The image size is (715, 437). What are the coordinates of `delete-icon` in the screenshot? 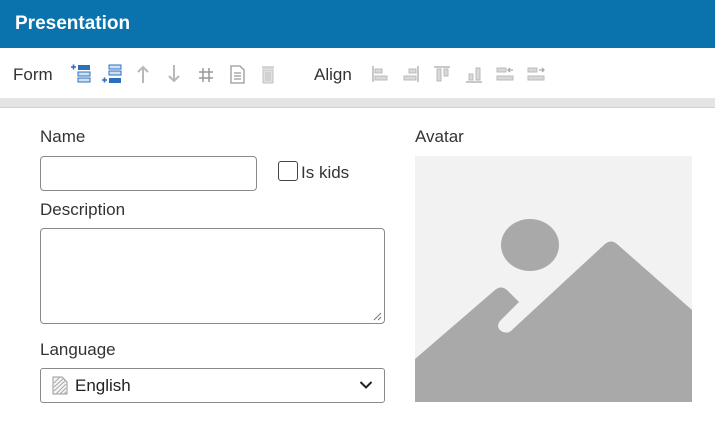 It's located at (268, 74).